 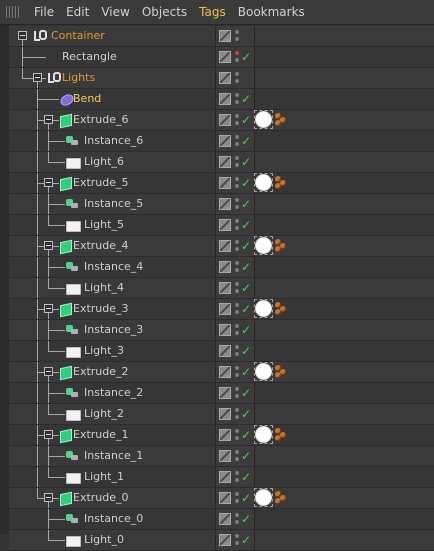 I want to click on object-row: Light_4 ✓, so click(x=221, y=288).